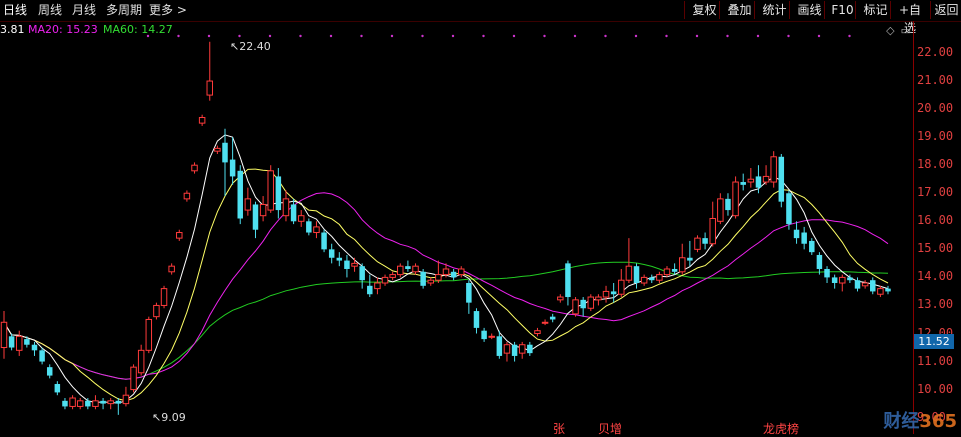  What do you see at coordinates (610, 428) in the screenshot?
I see `tag-beizeng: 贝增` at bounding box center [610, 428].